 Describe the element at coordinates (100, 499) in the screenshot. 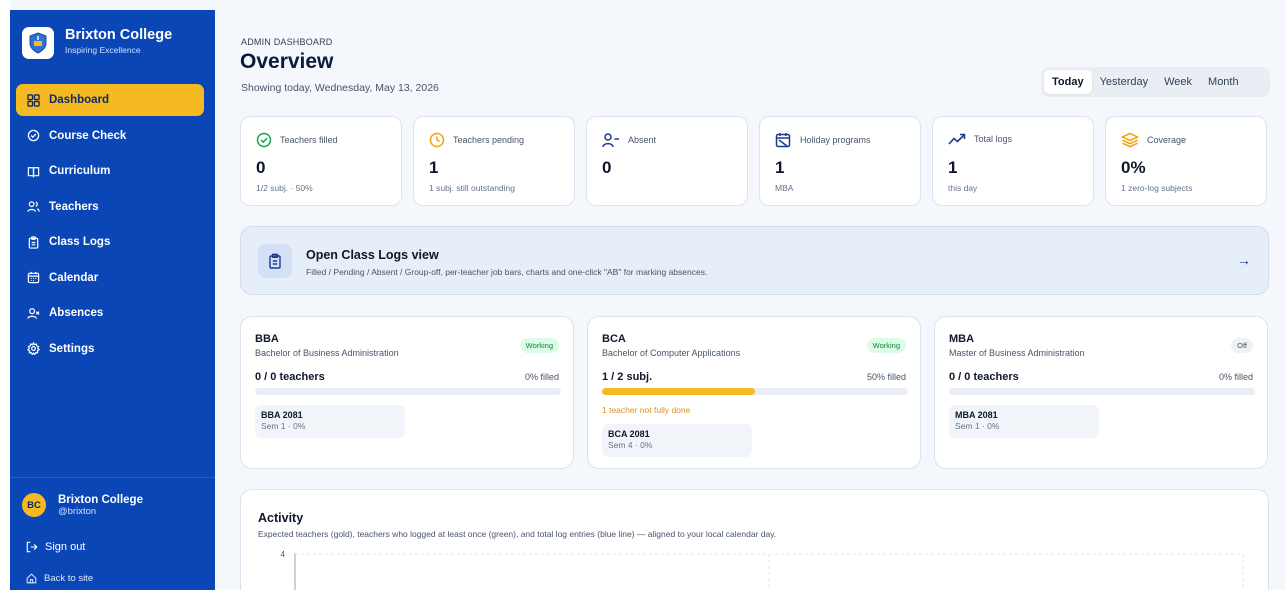

I see `user-name: Brixton College` at that location.